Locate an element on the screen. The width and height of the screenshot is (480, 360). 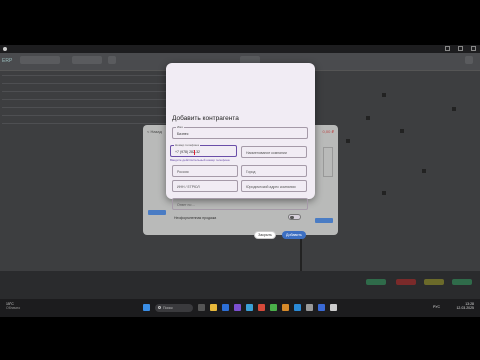
country-placeholder: Россия is located at coordinates (183, 172).